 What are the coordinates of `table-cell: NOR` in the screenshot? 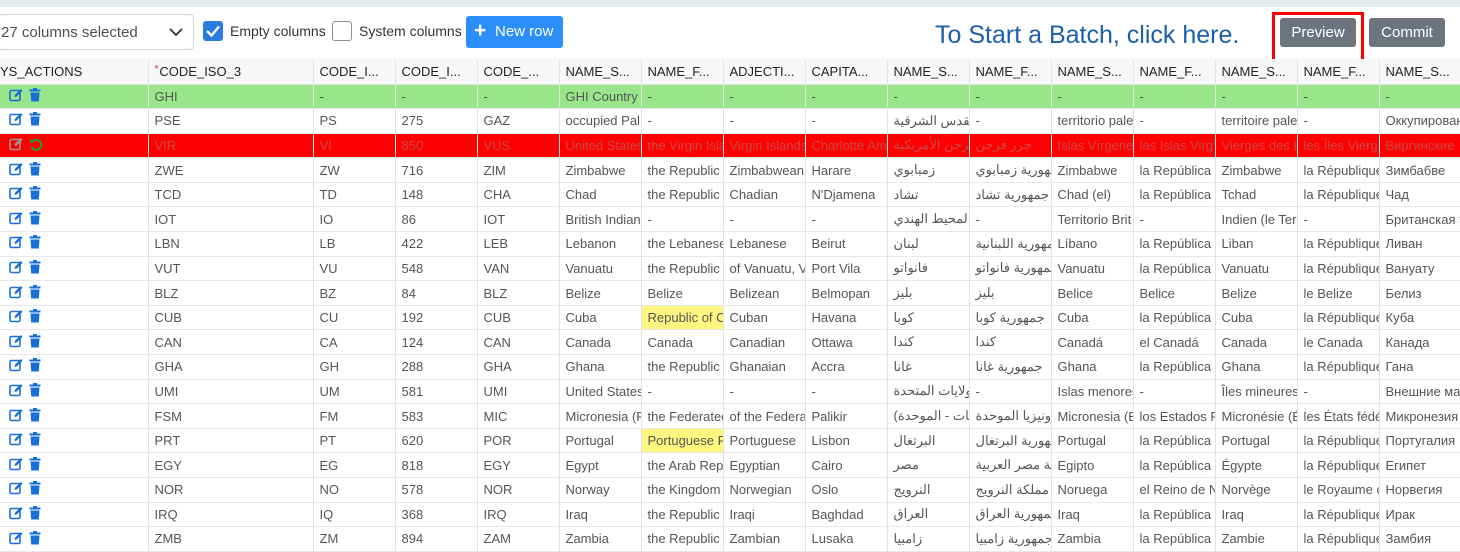 It's located at (231, 490).